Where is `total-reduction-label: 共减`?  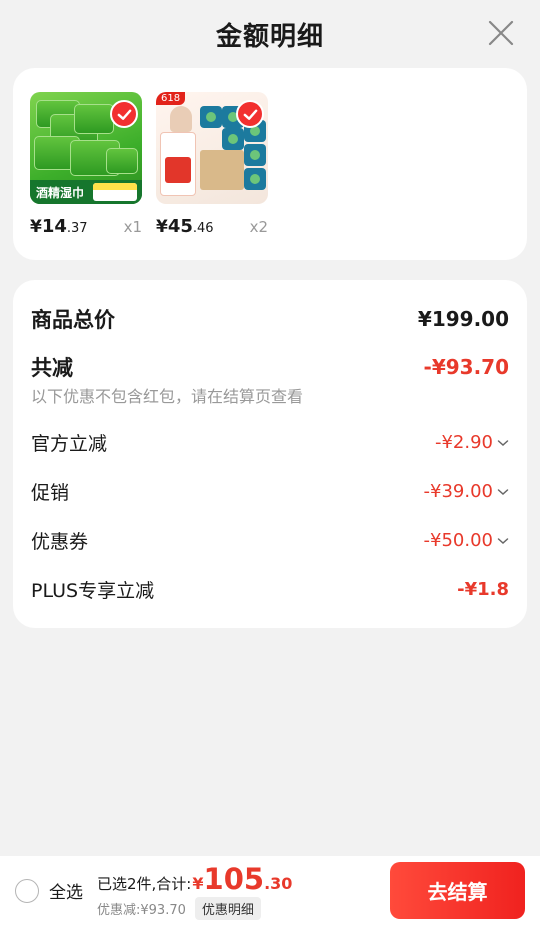
total-reduction-label: 共减 is located at coordinates (52, 368).